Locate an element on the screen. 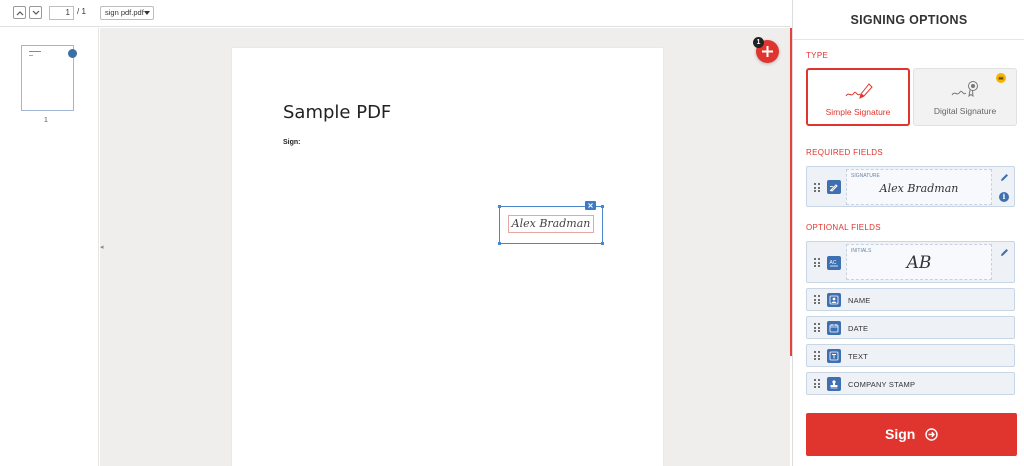 This screenshot has width=1024, height=466. caret-down-icon is located at coordinates (147, 13).